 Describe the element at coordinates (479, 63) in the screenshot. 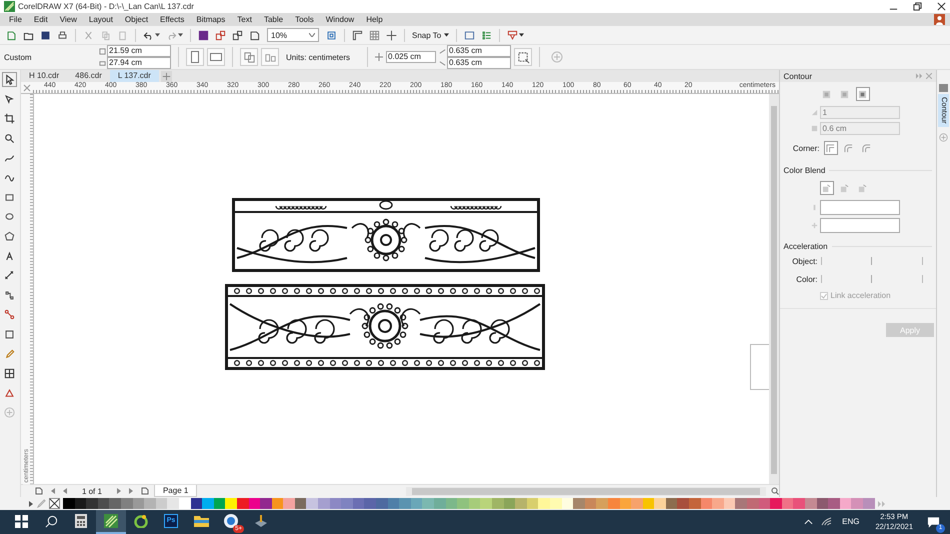

I see `duplicate-y-field: 0.635 cm` at that location.